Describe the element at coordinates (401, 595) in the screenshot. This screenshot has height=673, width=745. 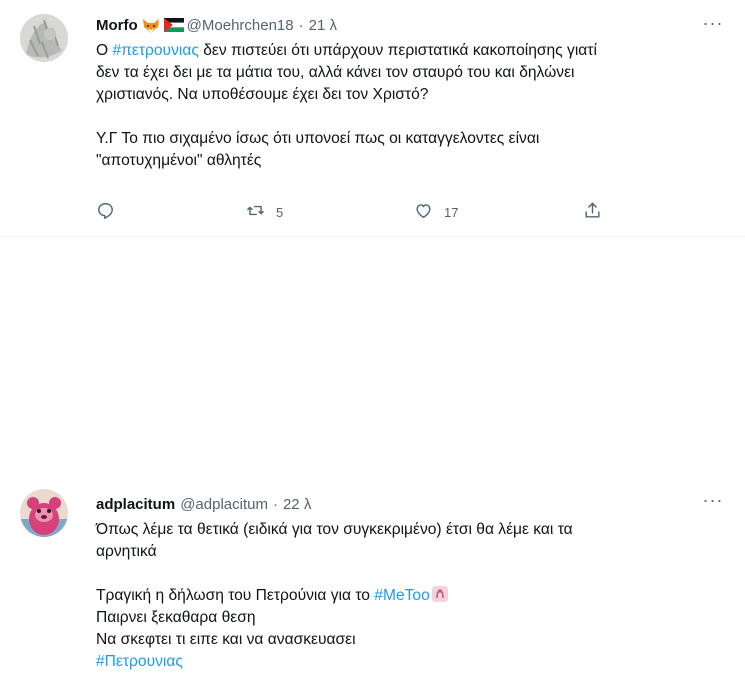
I see `hashtag-link: #MeToo` at that location.